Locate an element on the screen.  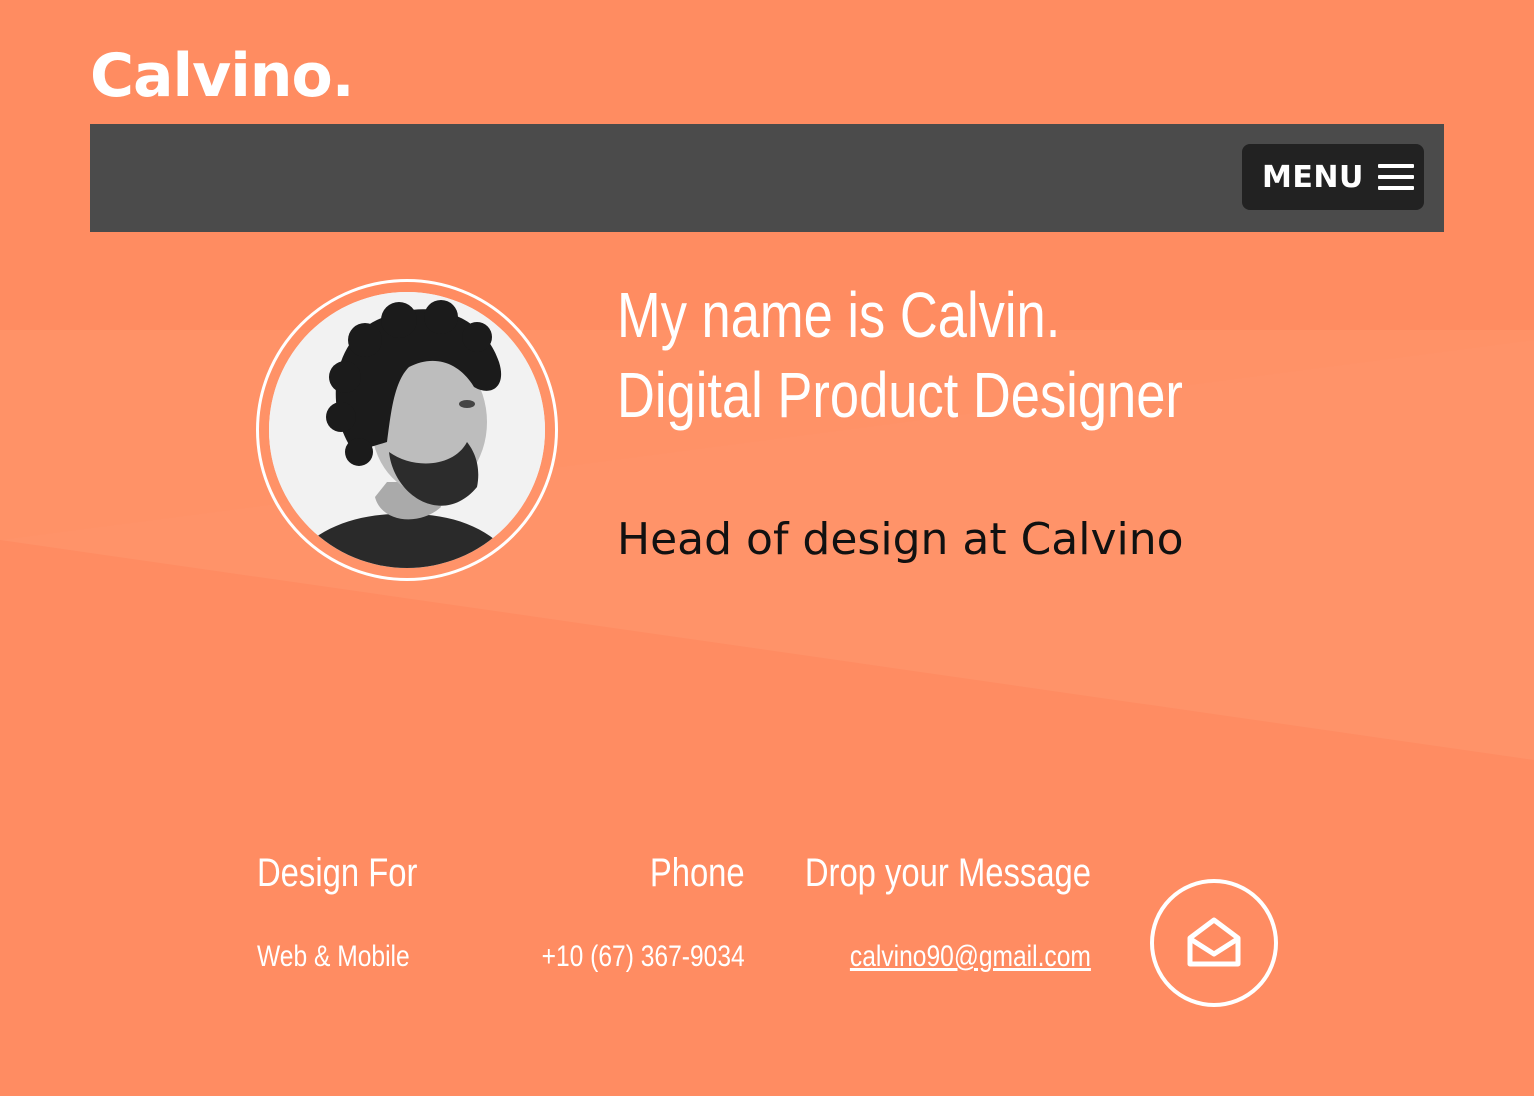
email-link: calvino90@gmail.com is located at coordinates (970, 956).